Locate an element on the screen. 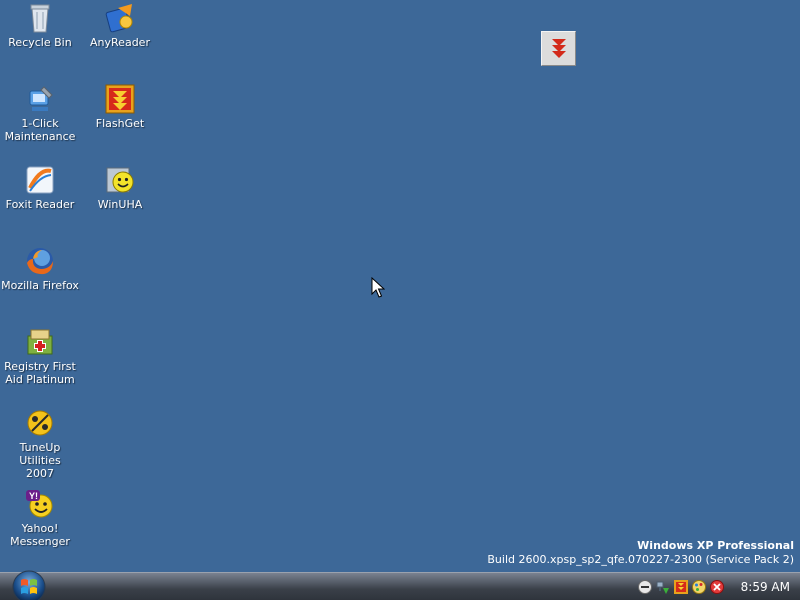  maintenance-icon is located at coordinates (41, 98).